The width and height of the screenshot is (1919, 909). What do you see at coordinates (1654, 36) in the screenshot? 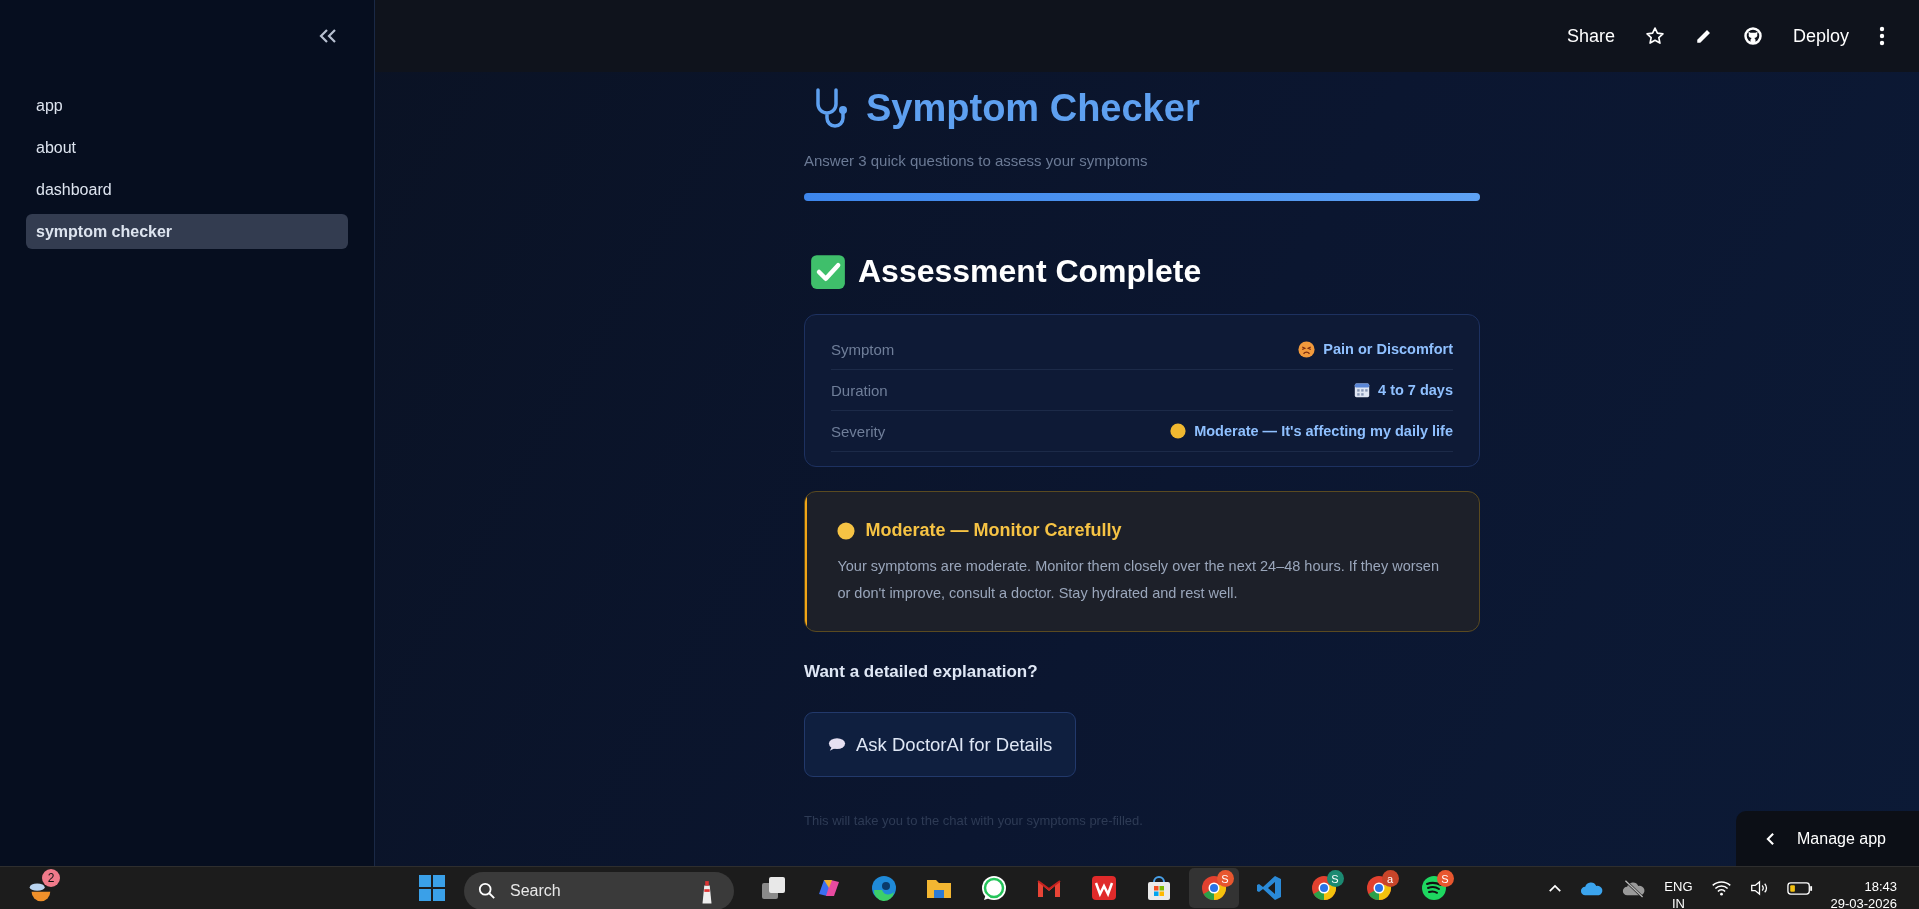
I see `star-icon` at bounding box center [1654, 36].